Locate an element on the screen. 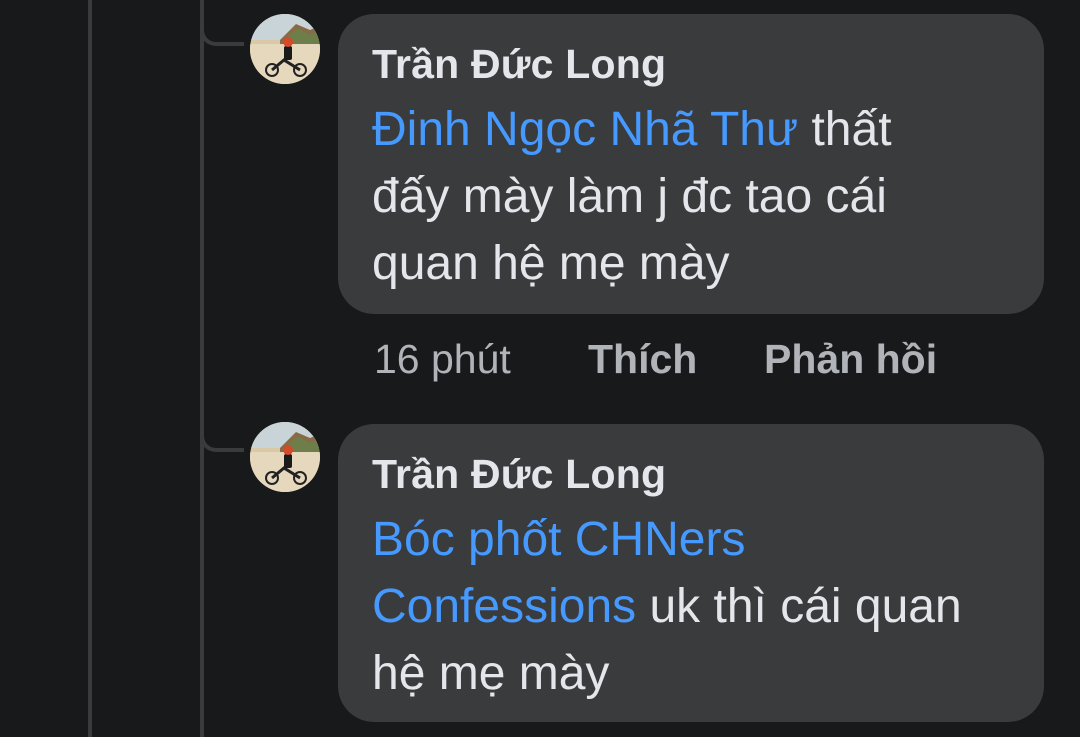 The image size is (1080, 737). mention-link: Đinh Ngọc Nhã Thư is located at coordinates (585, 129).